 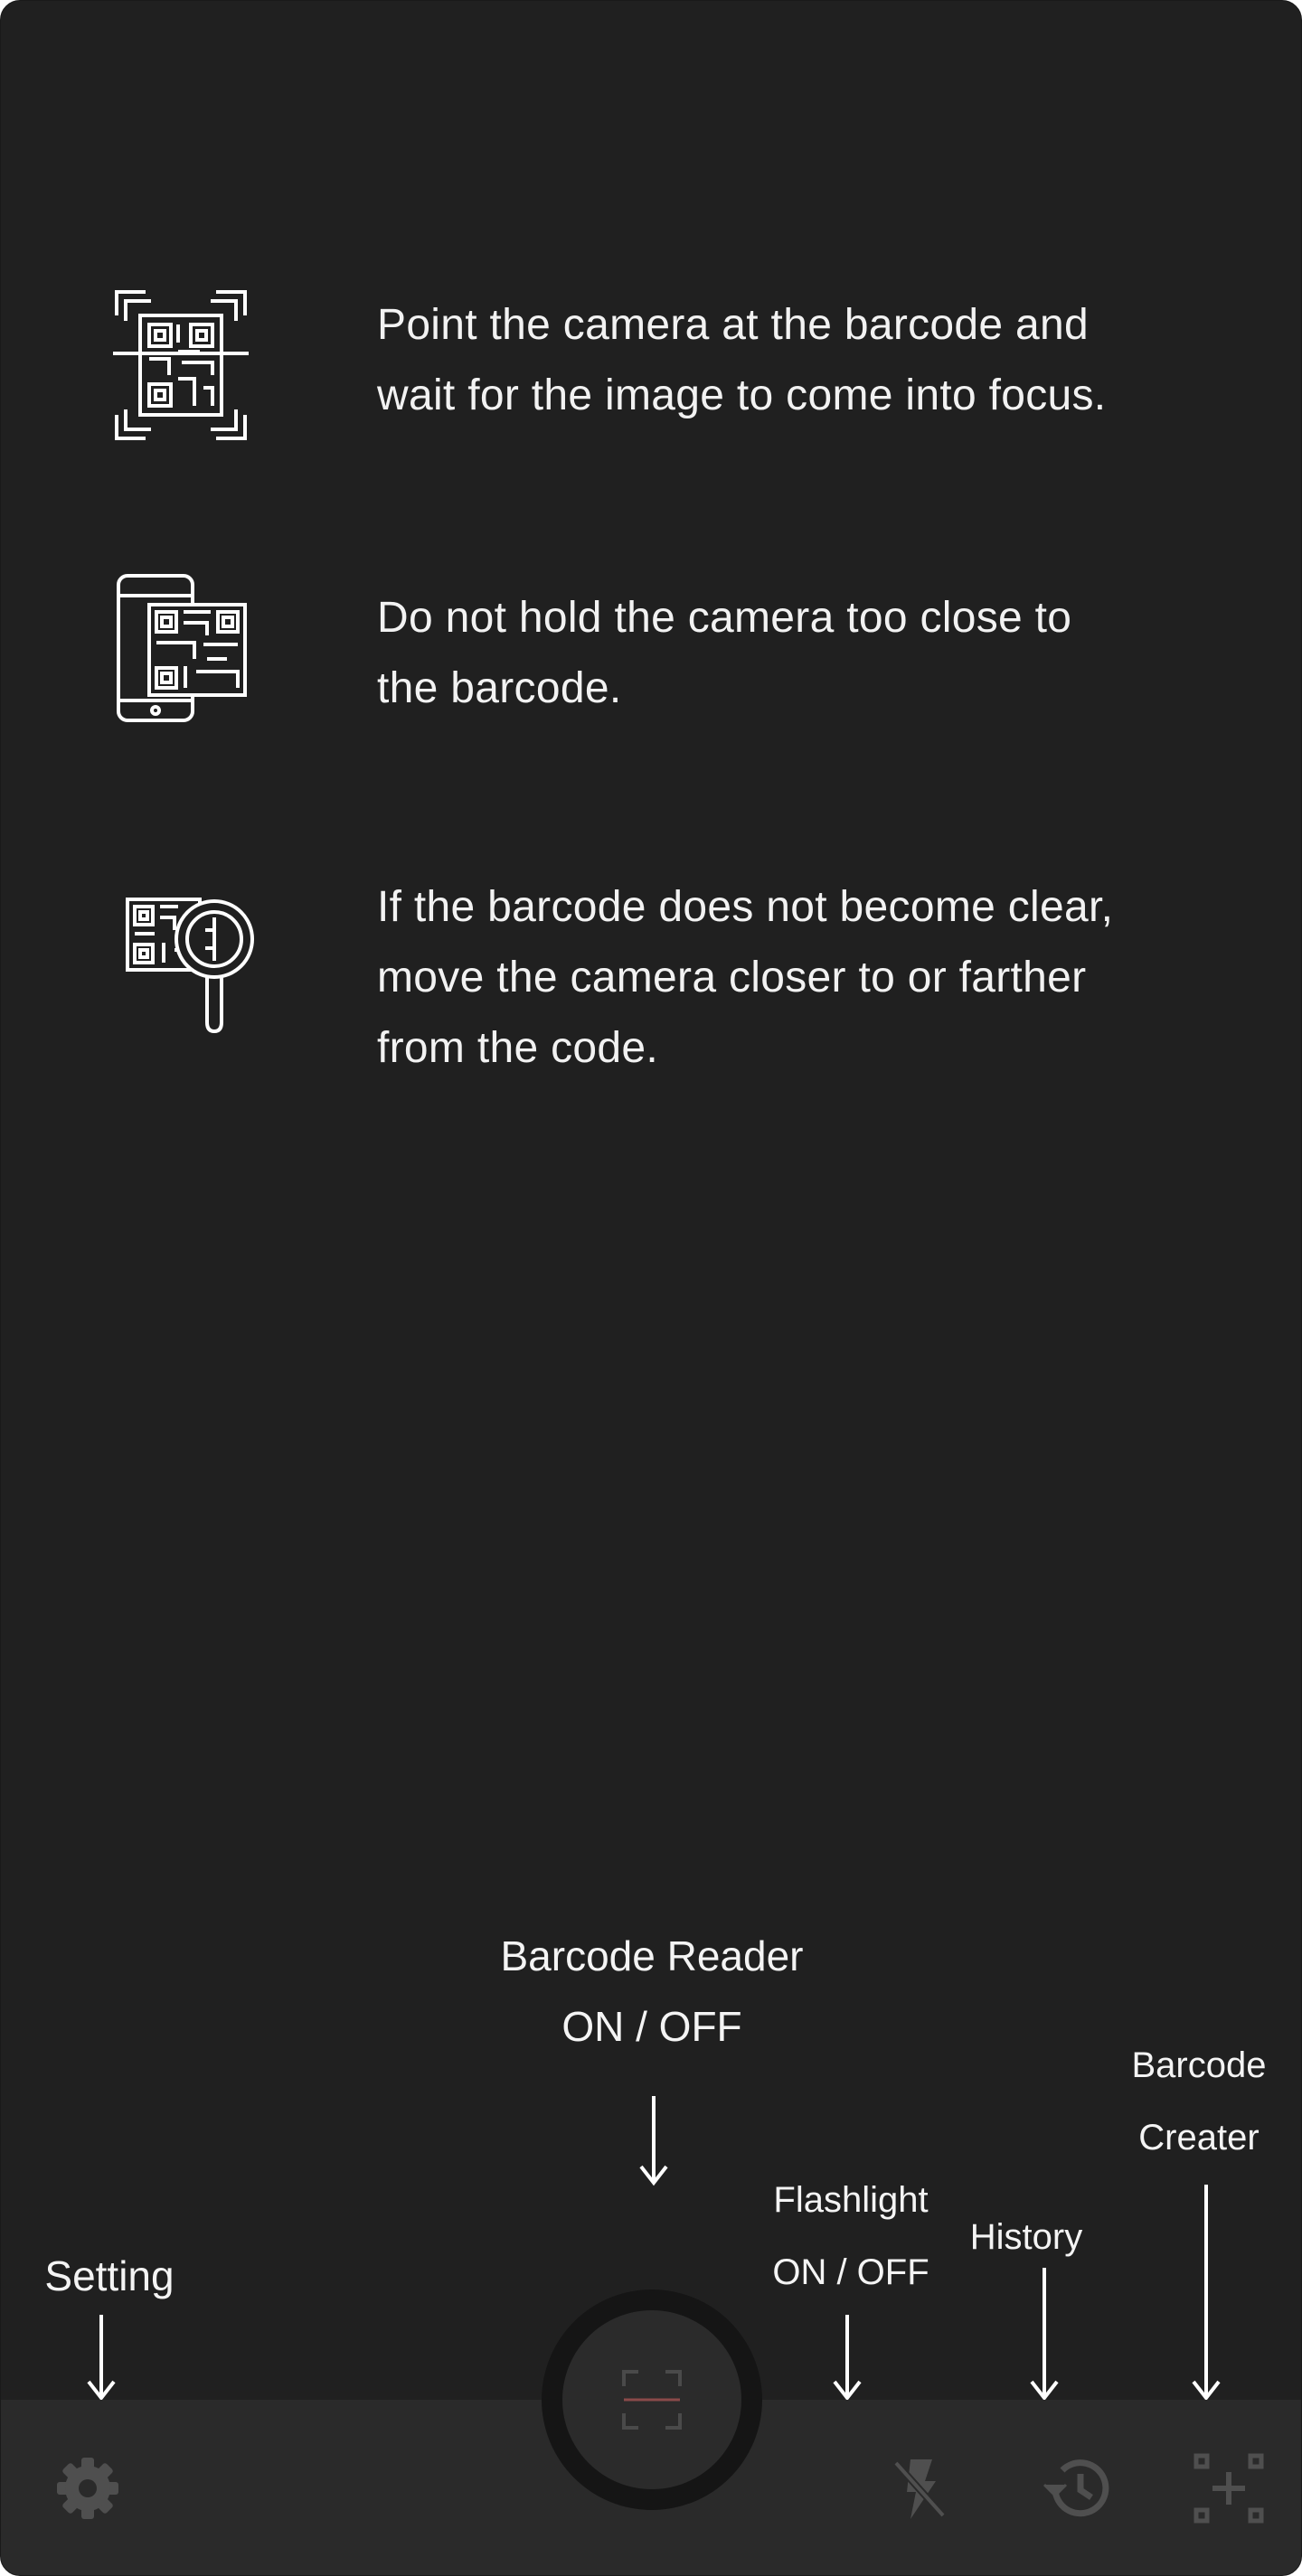 What do you see at coordinates (851, 2272) in the screenshot?
I see `flashlight-annotation-line-2: ON / OFF` at bounding box center [851, 2272].